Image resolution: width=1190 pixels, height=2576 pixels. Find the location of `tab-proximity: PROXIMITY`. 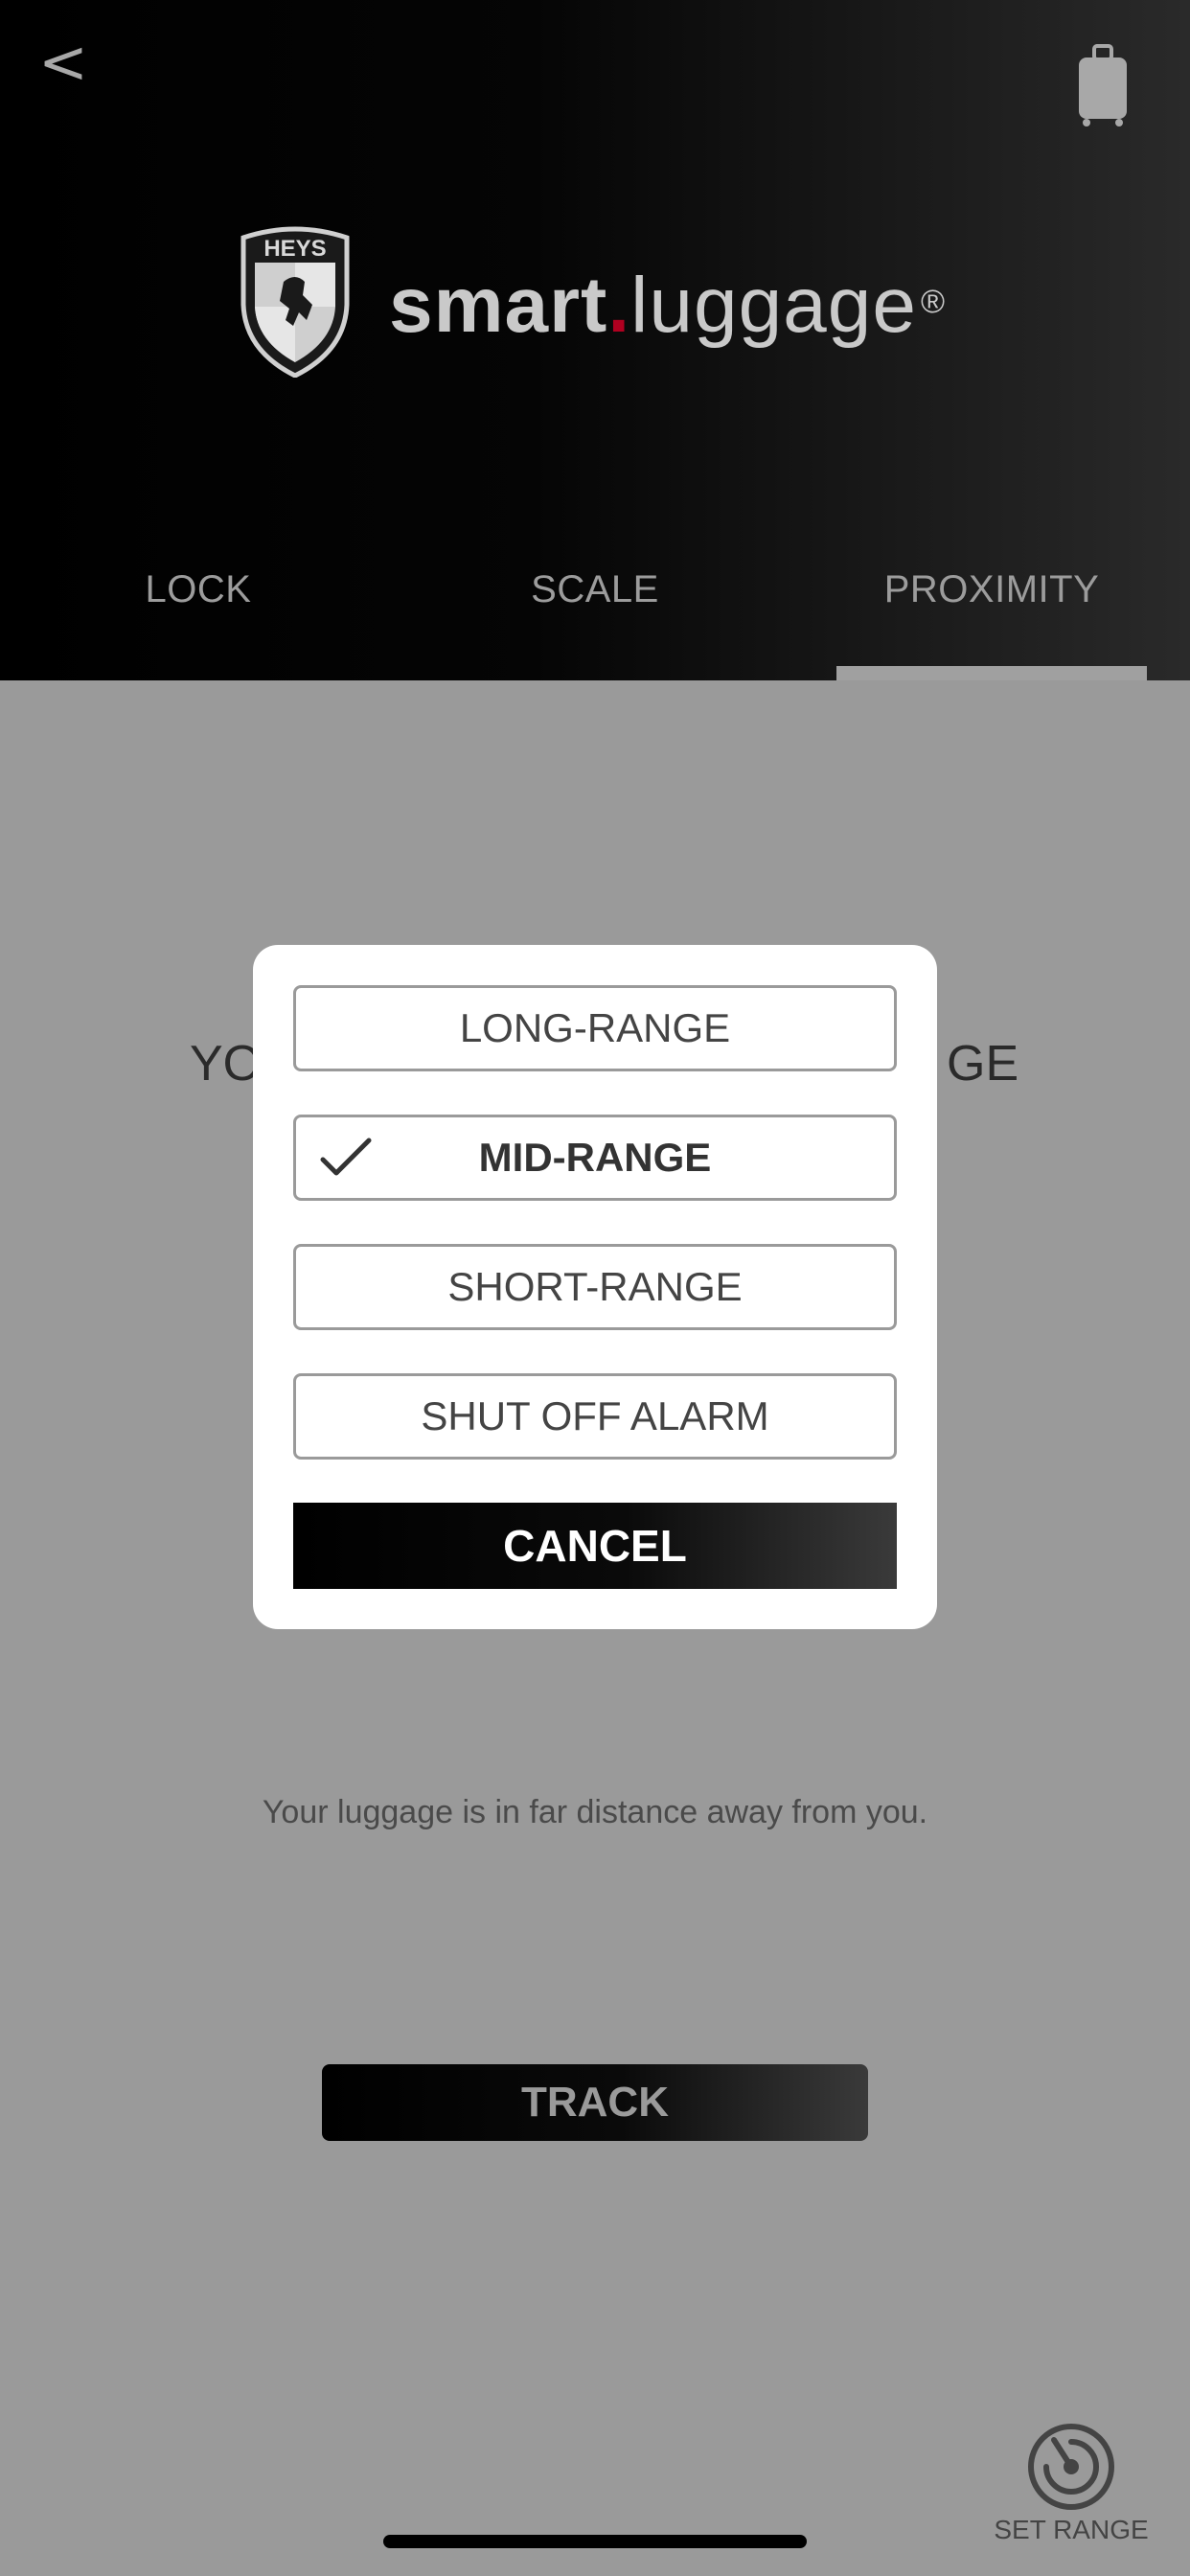

tab-proximity: PROXIMITY is located at coordinates (991, 618).